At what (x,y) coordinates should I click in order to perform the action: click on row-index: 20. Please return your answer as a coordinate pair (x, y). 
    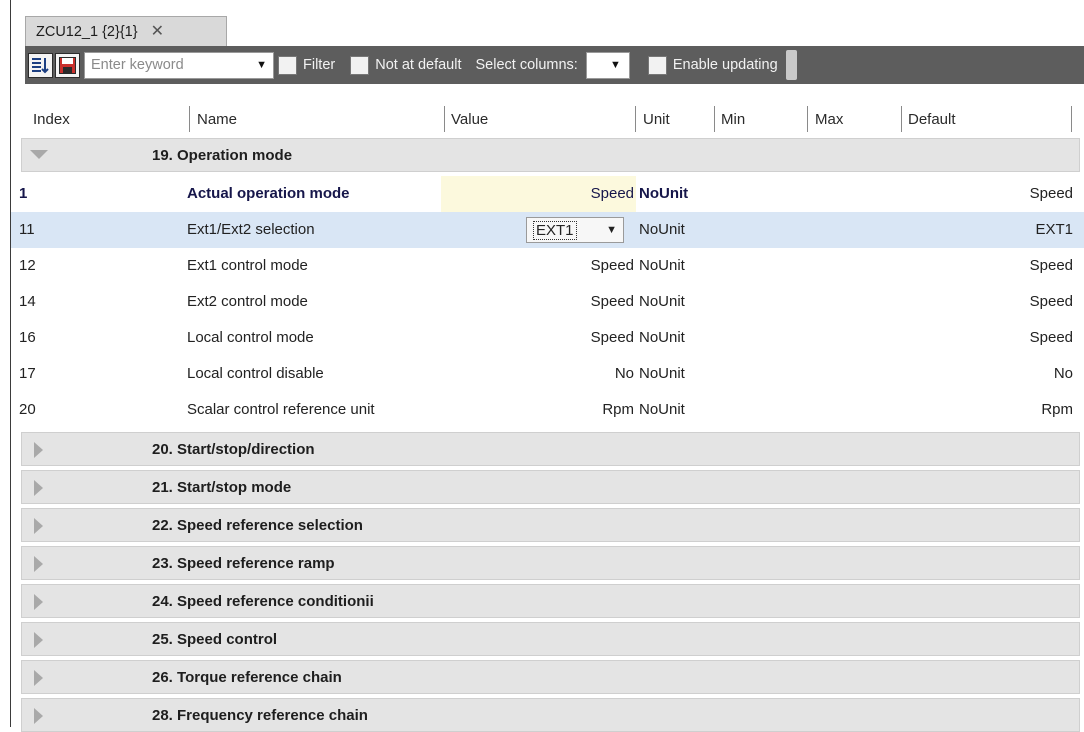
    Looking at the image, I should click on (27, 409).